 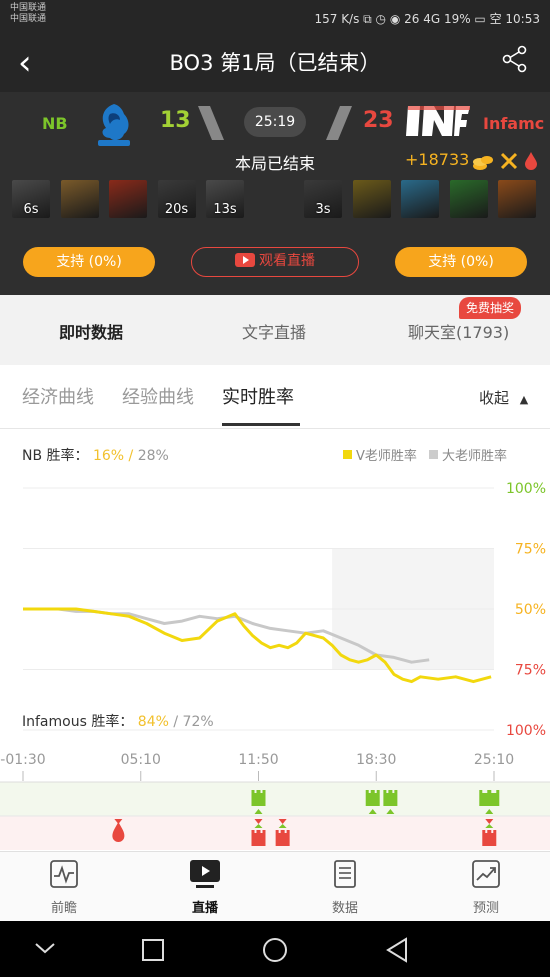 I want to click on back-triangle-icon, so click(x=397, y=950).